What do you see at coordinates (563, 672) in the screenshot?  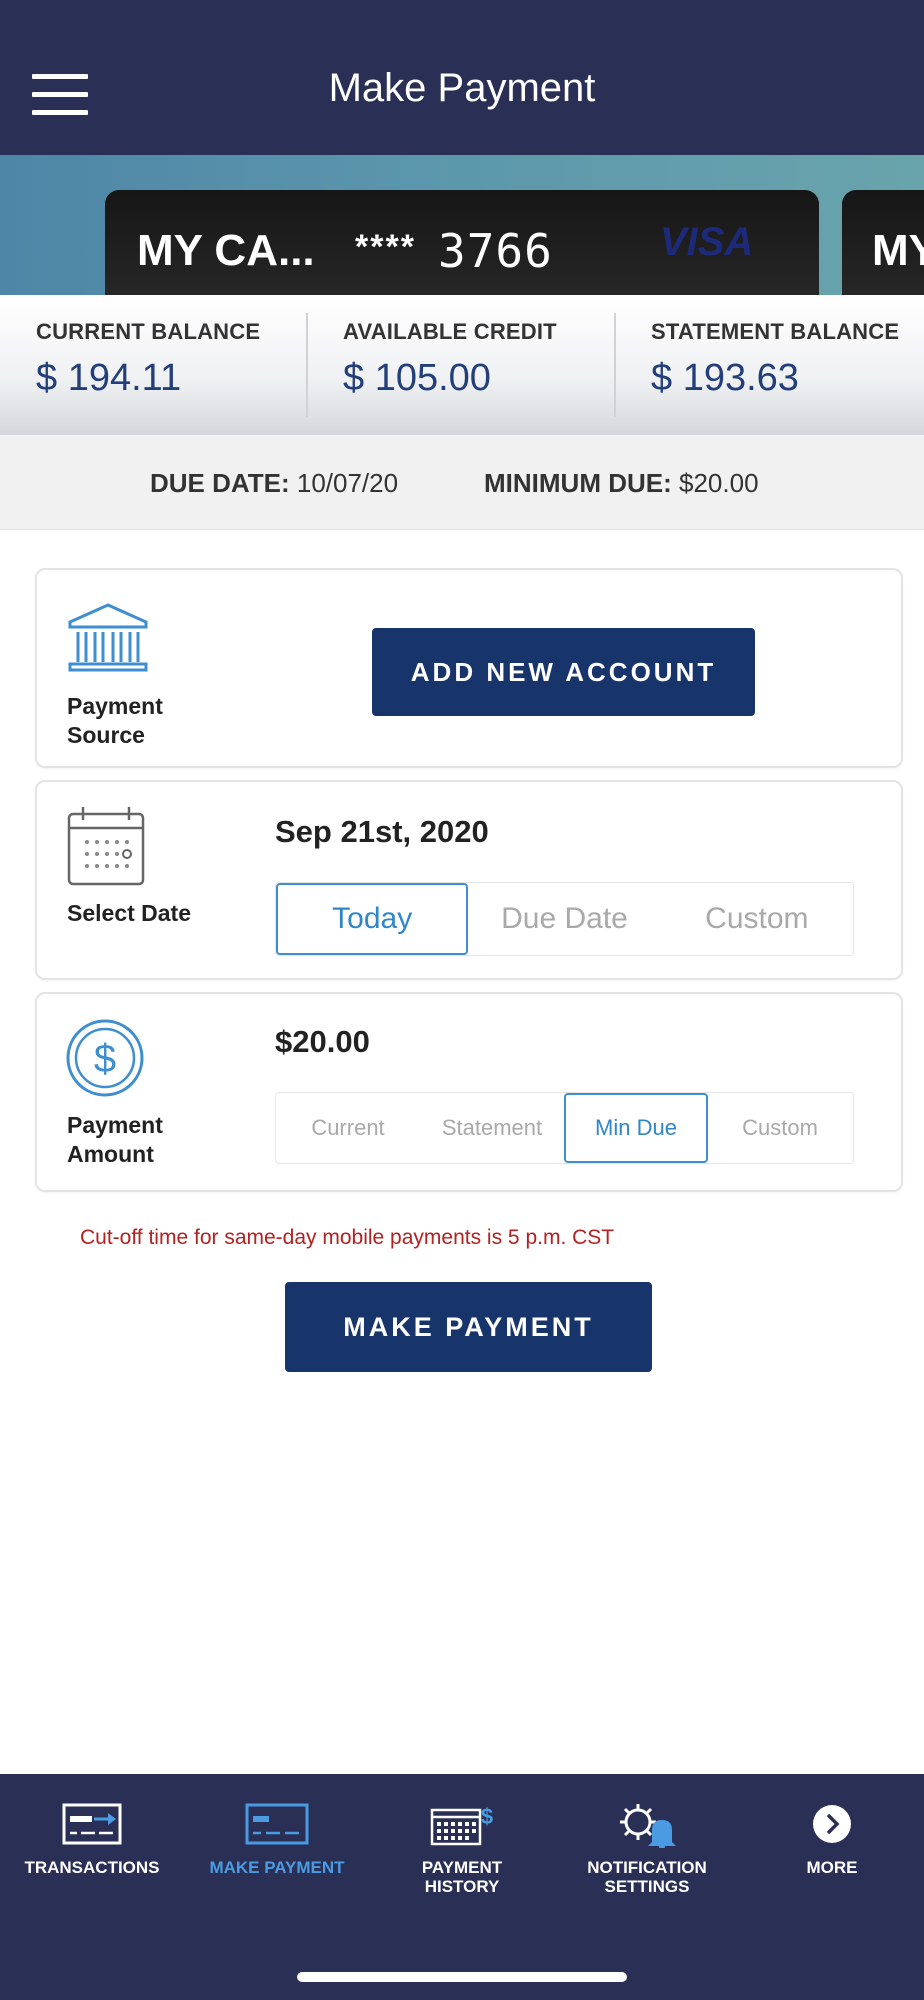 I see `add-new-account-button: ADD NEW ACCOUNT` at bounding box center [563, 672].